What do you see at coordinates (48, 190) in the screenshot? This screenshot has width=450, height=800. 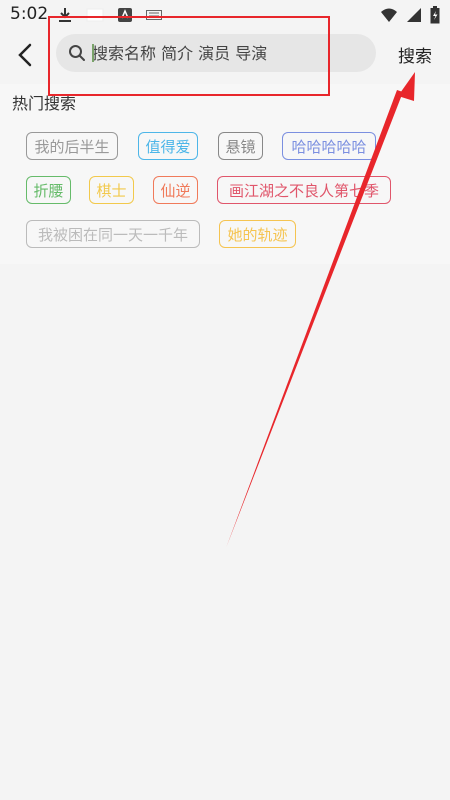 I see `hot-tag: 折腰` at bounding box center [48, 190].